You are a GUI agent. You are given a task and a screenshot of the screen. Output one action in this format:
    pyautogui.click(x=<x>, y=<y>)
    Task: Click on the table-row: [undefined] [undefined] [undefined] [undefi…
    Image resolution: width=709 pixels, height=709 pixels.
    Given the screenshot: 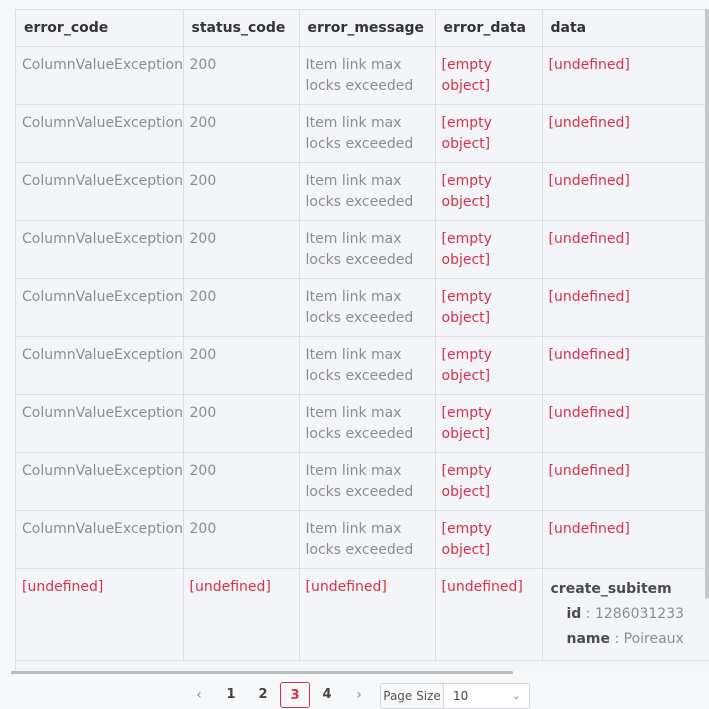 What is the action you would take?
    pyautogui.click(x=362, y=614)
    